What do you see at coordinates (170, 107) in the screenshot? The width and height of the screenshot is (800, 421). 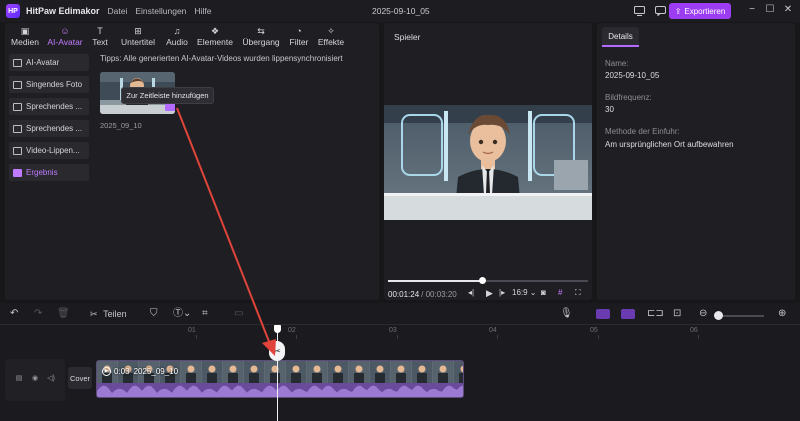 I see `add-to-timeline-icon` at bounding box center [170, 107].